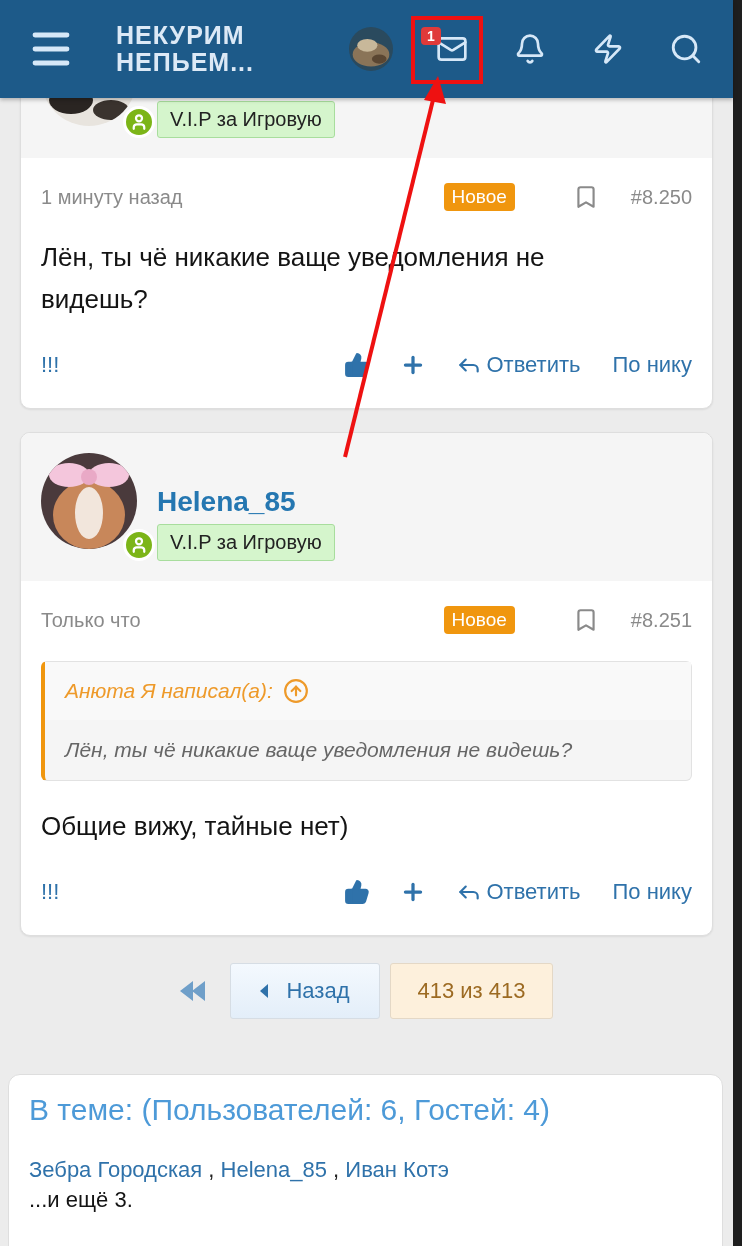 This screenshot has width=742, height=1246. I want to click on search-icon, so click(686, 49).